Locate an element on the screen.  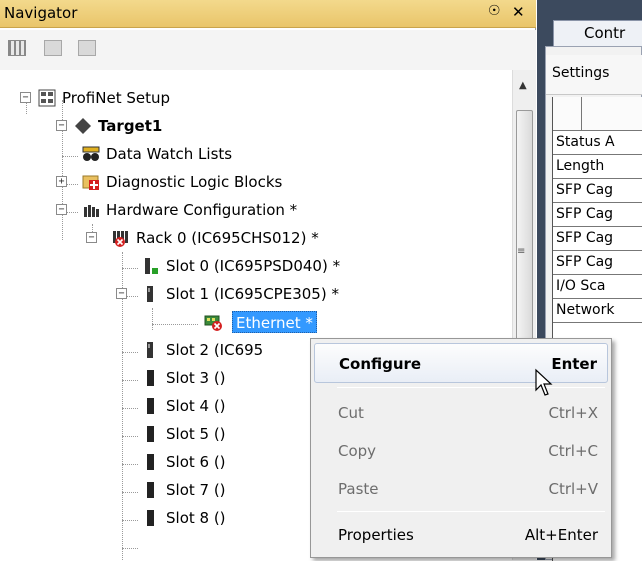
menu-item-shortcut: Ctrl+V is located at coordinates (573, 489).